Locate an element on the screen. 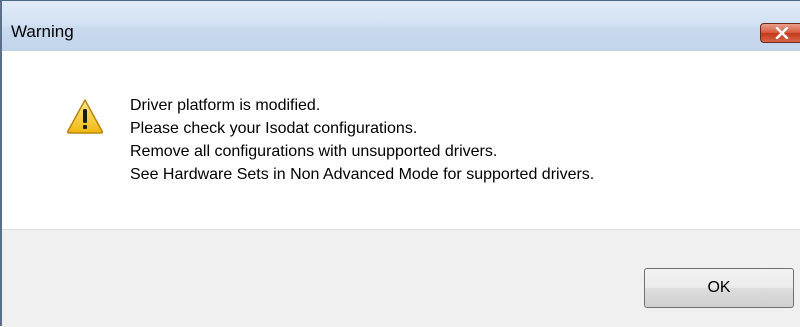  close-icon is located at coordinates (782, 33).